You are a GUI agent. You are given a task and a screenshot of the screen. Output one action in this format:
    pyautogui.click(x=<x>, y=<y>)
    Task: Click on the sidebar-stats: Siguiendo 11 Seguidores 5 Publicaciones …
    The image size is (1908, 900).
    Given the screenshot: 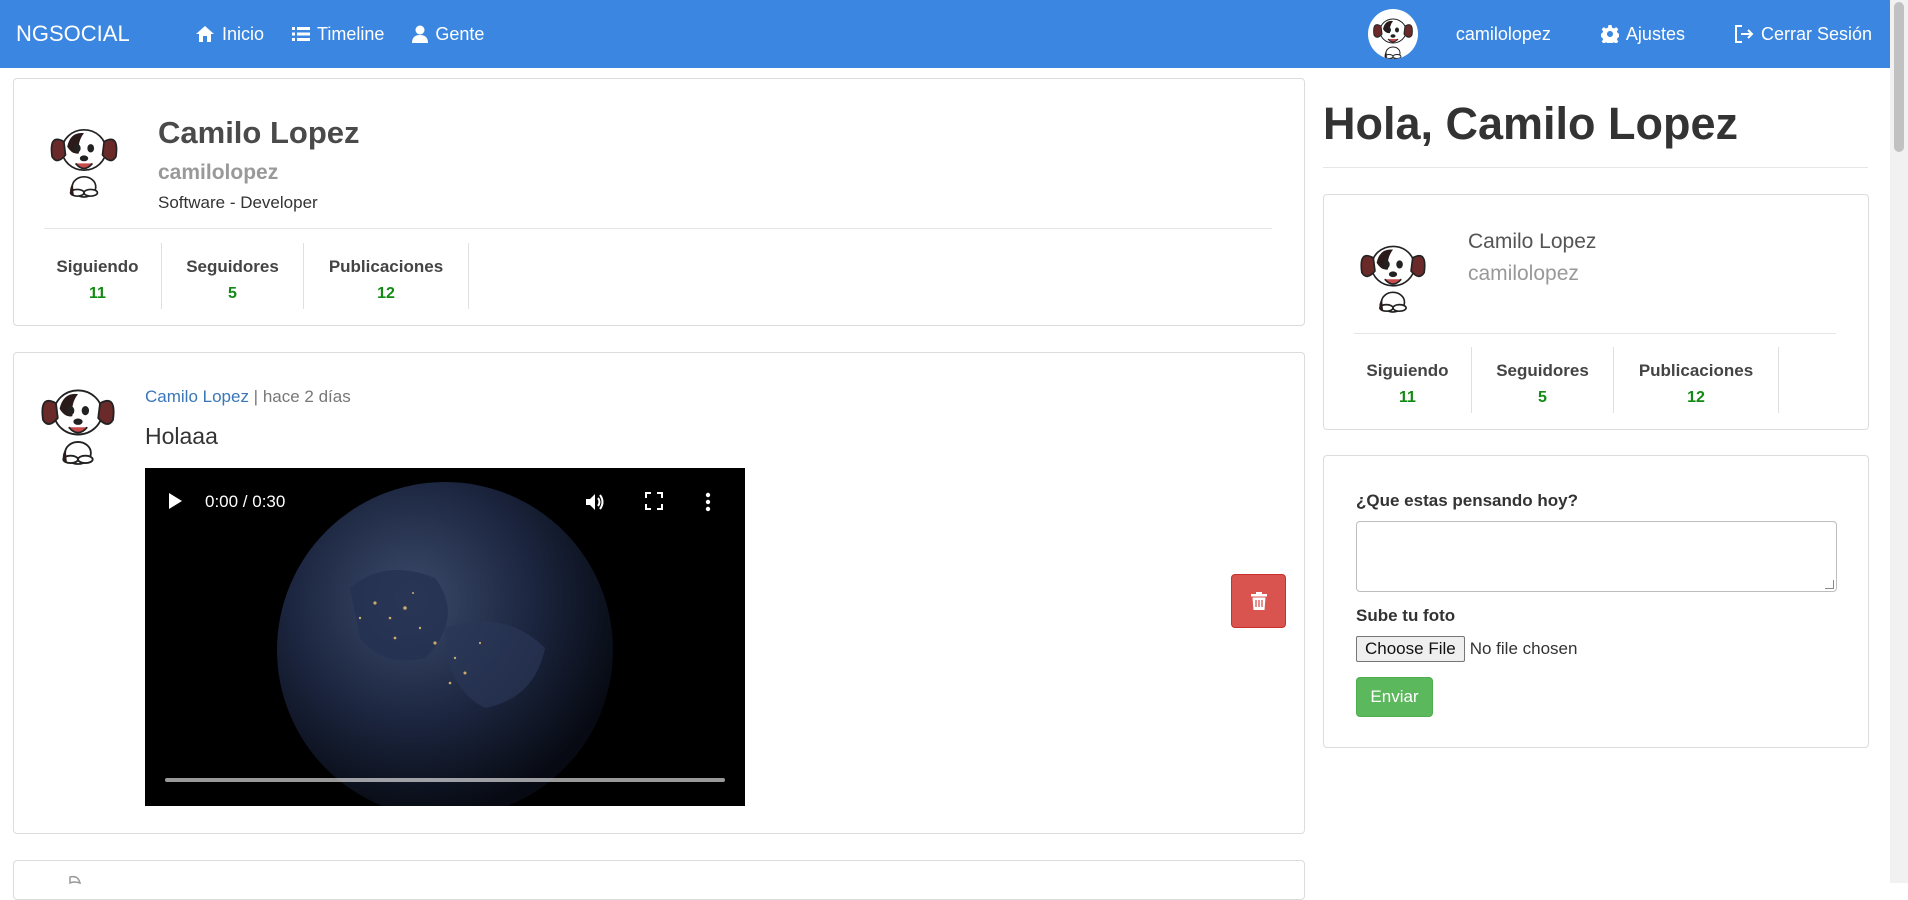 What is the action you would take?
    pyautogui.click(x=1561, y=380)
    